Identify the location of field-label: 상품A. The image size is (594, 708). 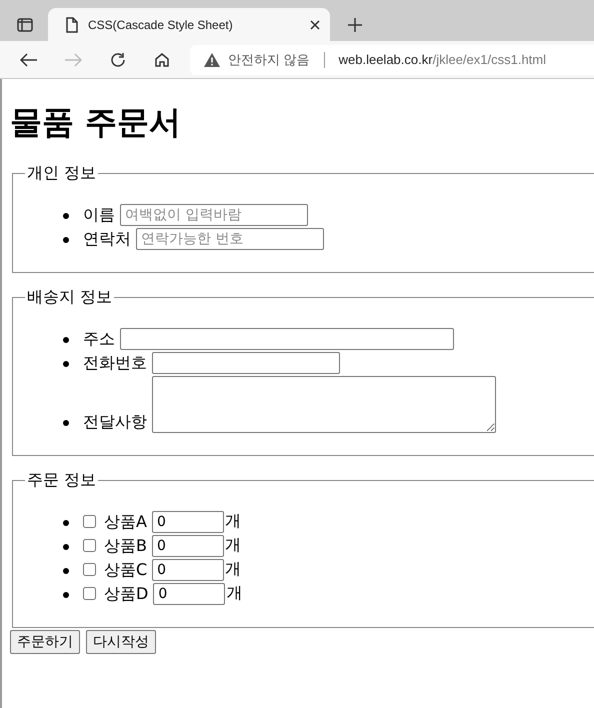
(125, 522).